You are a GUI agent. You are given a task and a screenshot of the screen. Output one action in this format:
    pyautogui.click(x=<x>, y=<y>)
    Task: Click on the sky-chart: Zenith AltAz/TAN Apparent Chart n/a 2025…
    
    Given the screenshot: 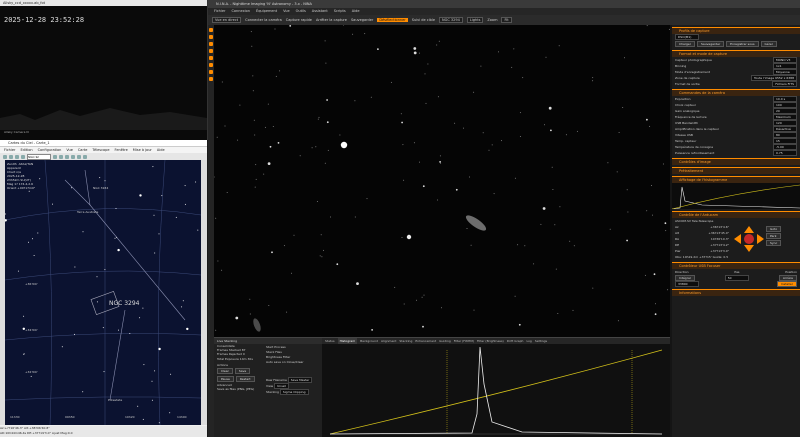 What is the action you would take?
    pyautogui.click(x=103, y=292)
    